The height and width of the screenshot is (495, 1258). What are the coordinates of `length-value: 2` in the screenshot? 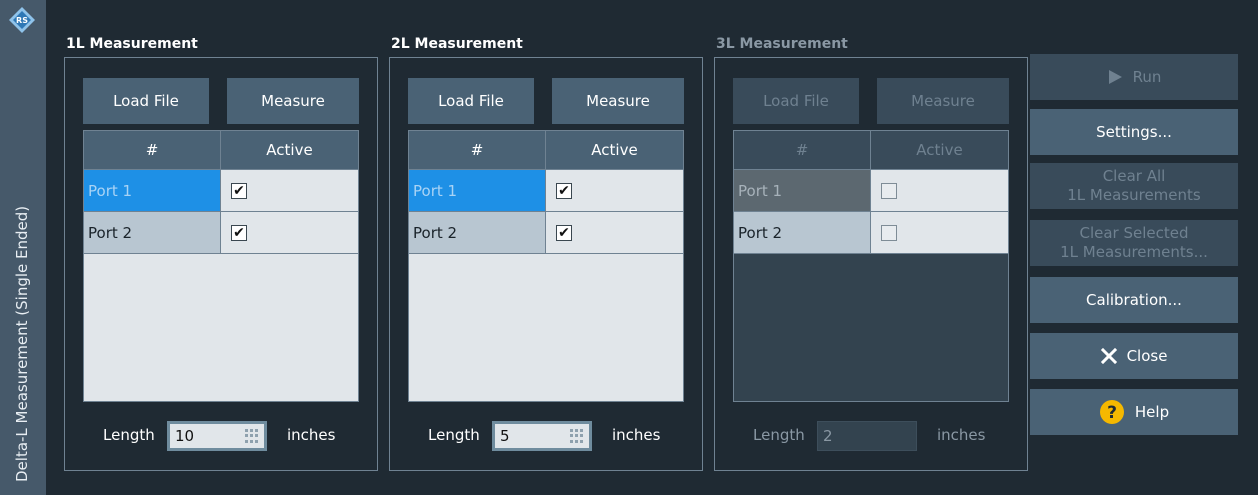 It's located at (828, 436).